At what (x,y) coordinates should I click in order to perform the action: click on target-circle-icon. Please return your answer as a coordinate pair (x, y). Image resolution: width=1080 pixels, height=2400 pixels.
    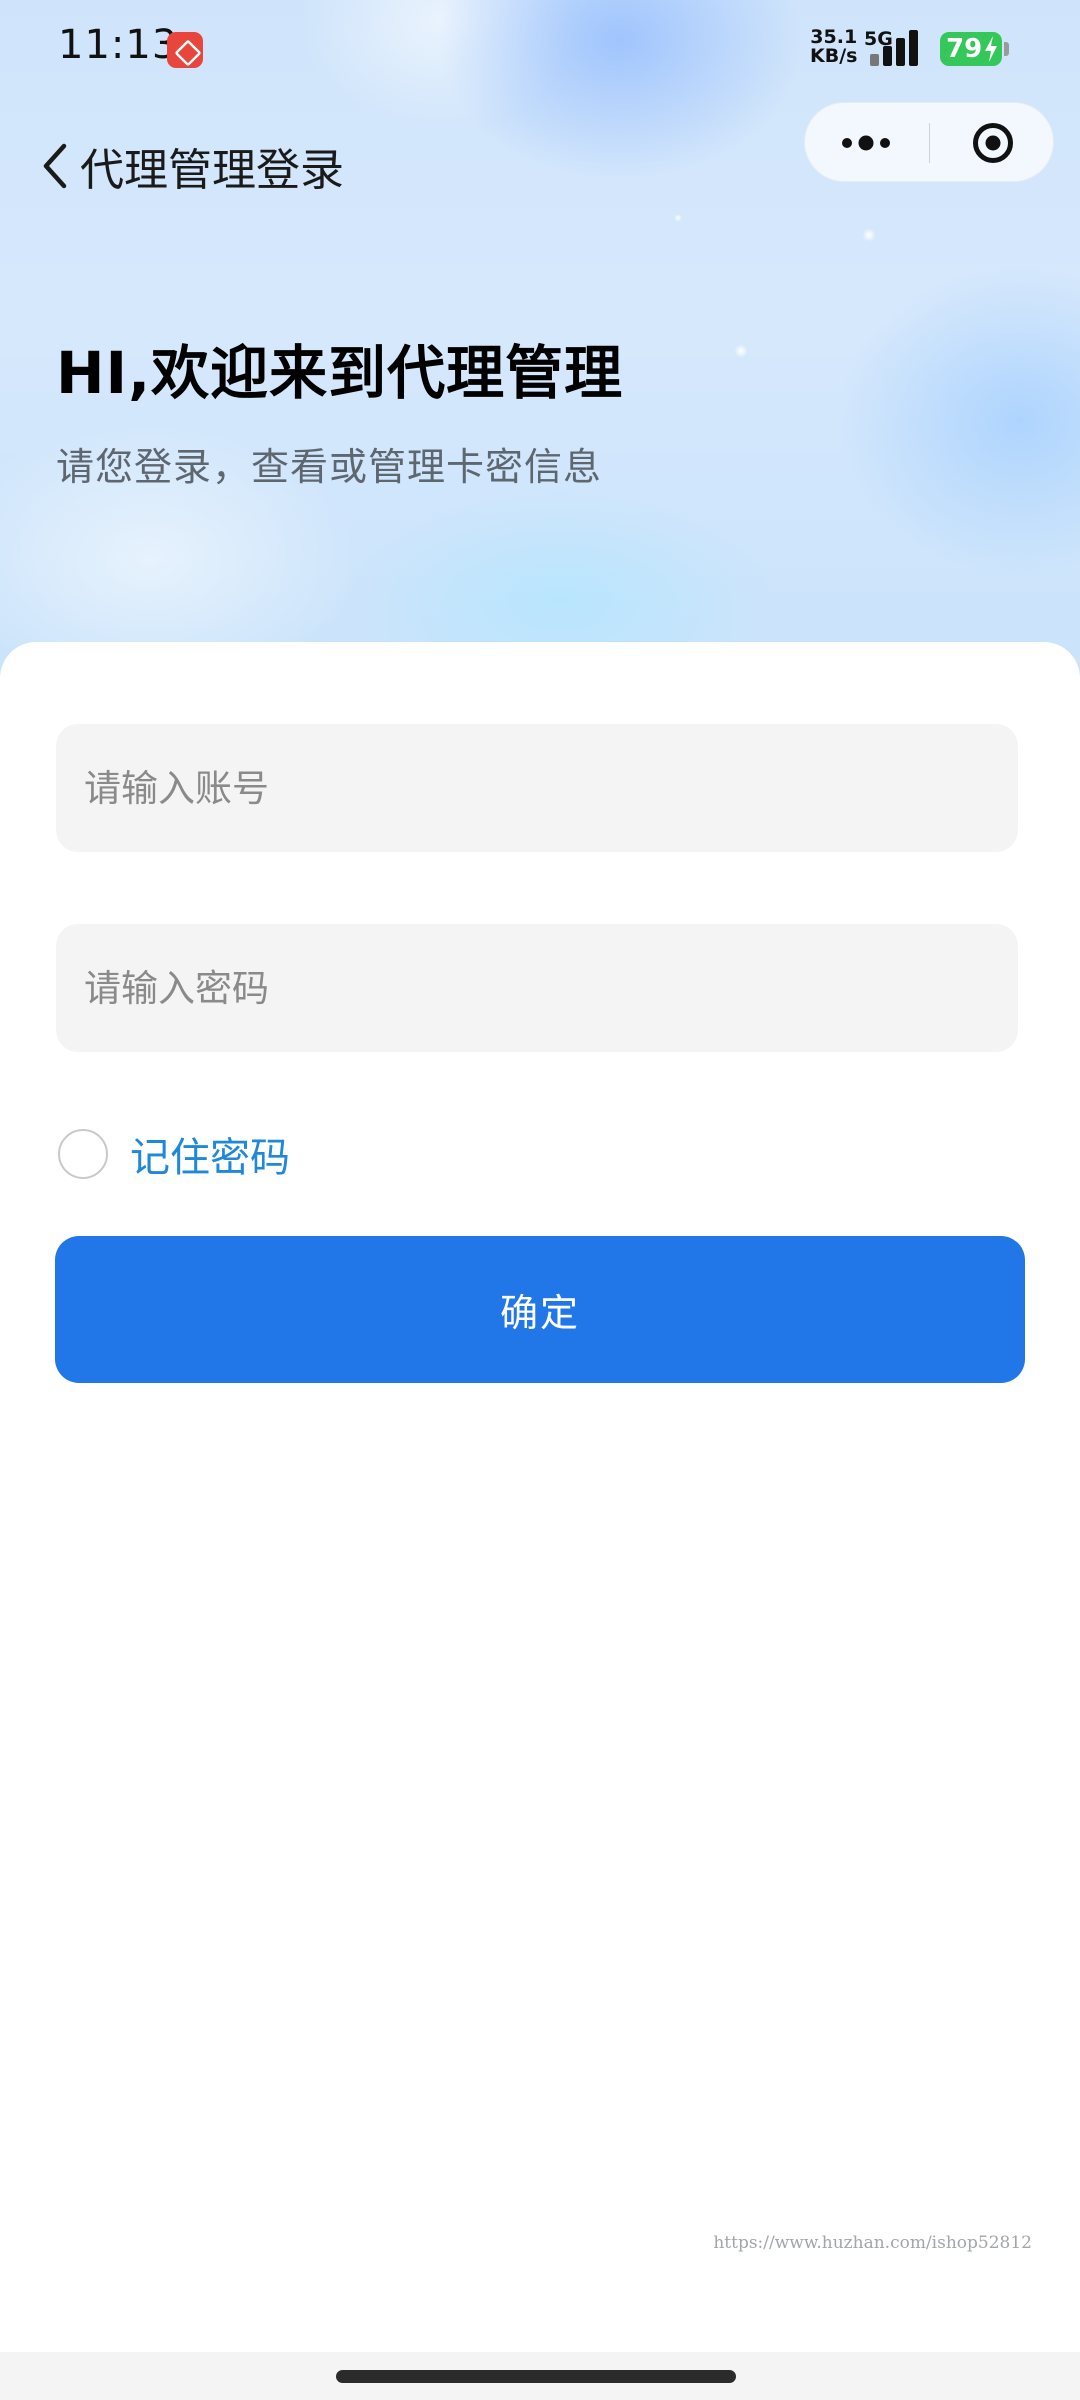
    Looking at the image, I should click on (993, 143).